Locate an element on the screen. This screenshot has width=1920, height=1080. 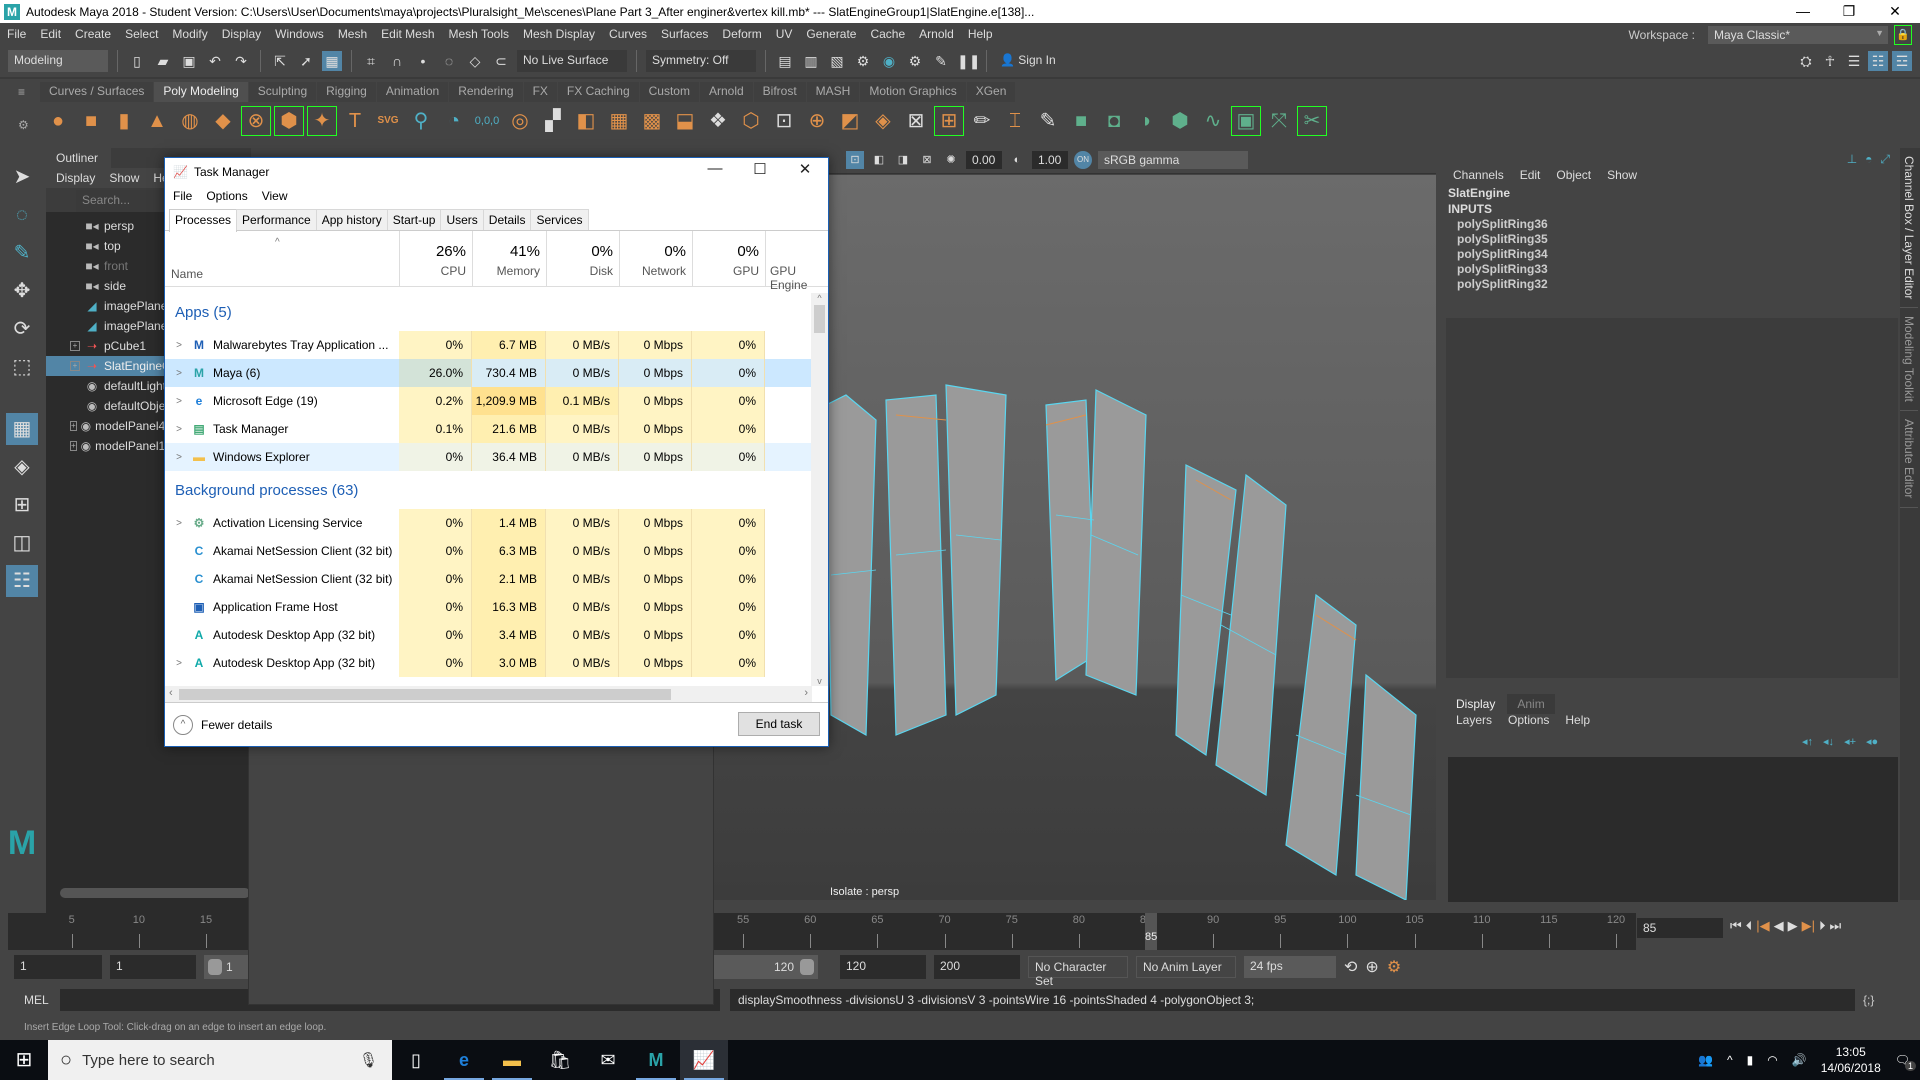
clock: 13:05 14/06/2018 is located at coordinates (1851, 1060).